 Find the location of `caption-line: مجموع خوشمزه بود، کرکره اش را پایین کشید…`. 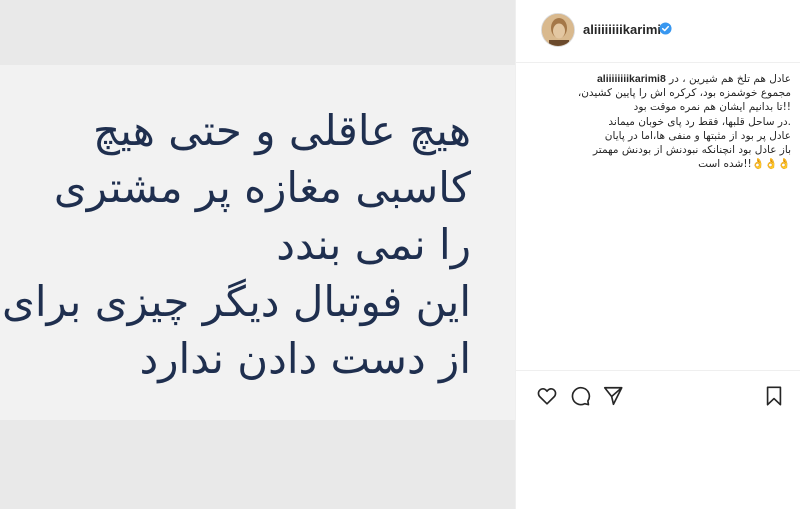

caption-line: مجموع خوشمزه بود، کرکره اش را پایین کشید… is located at coordinates (684, 93).